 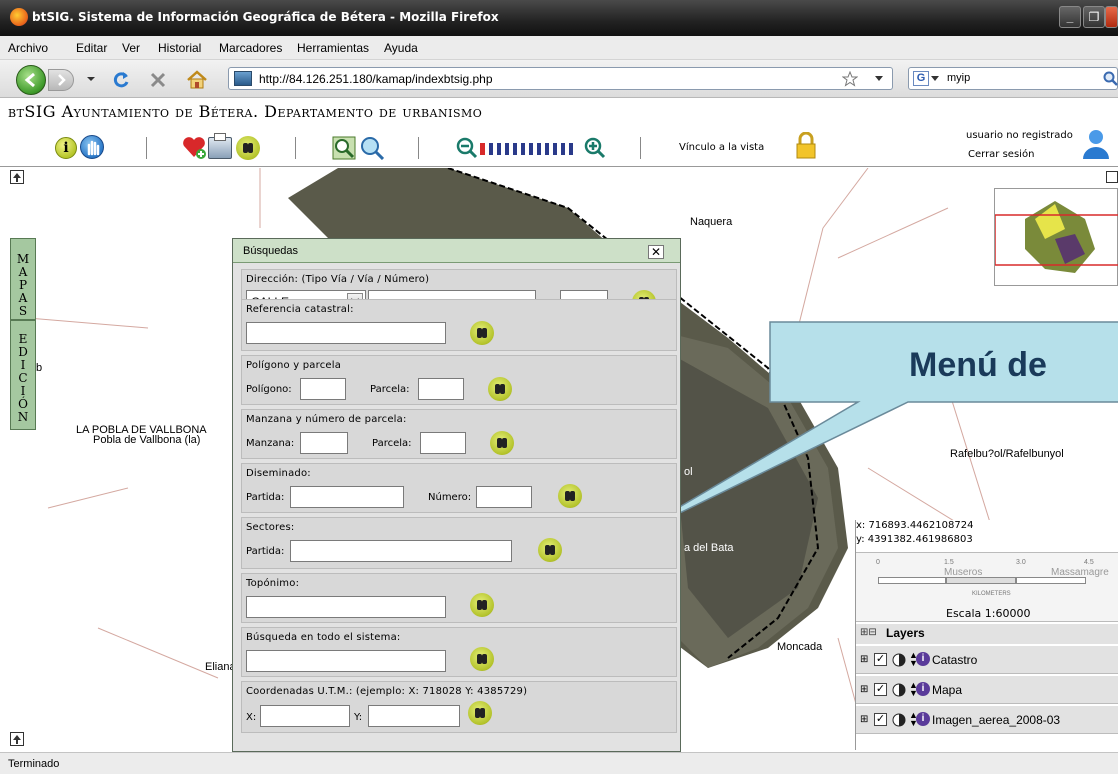 What do you see at coordinates (482, 605) in the screenshot?
I see `search-toponimo-icon` at bounding box center [482, 605].